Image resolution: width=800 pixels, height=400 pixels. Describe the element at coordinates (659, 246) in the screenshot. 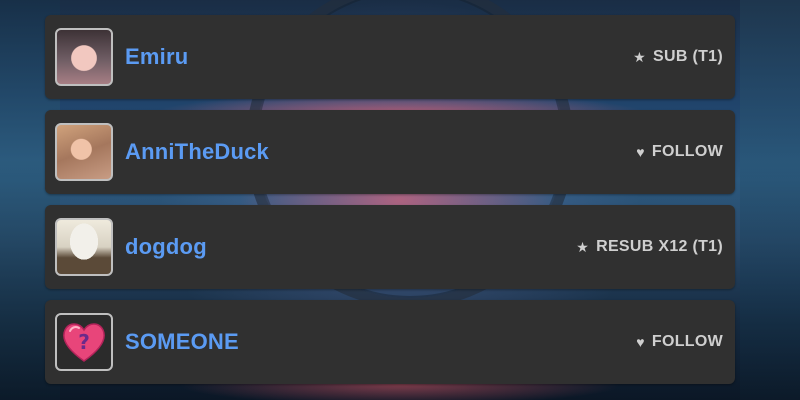

I see `alert-event-text: RESUB X12 (T1)` at that location.